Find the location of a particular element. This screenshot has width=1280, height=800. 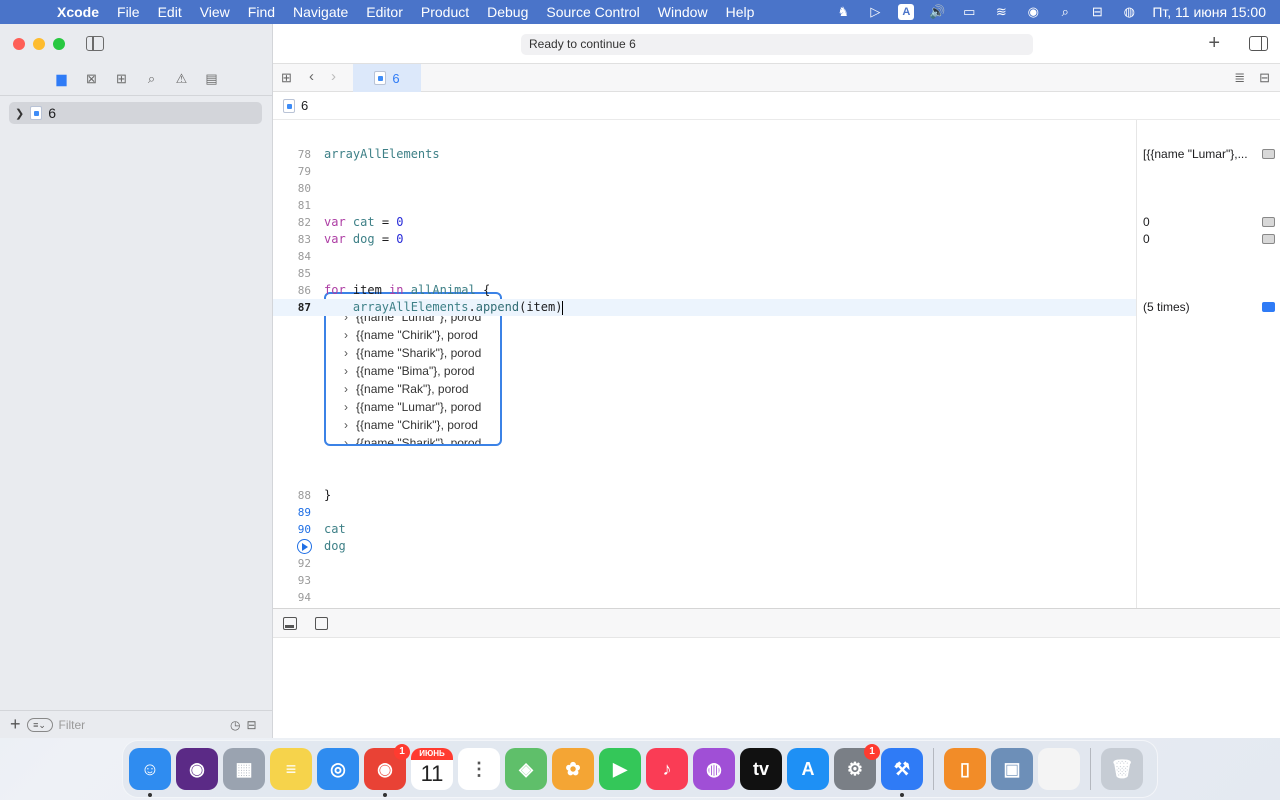

back-chevron-icon: ‹ is located at coordinates (311, 76).